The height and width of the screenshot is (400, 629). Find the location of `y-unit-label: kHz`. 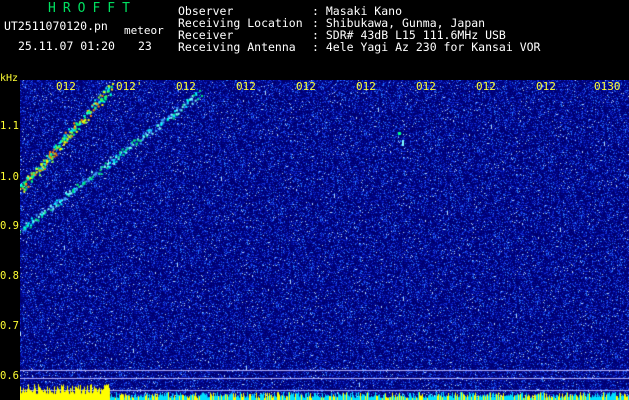

y-unit-label: kHz is located at coordinates (9, 78).